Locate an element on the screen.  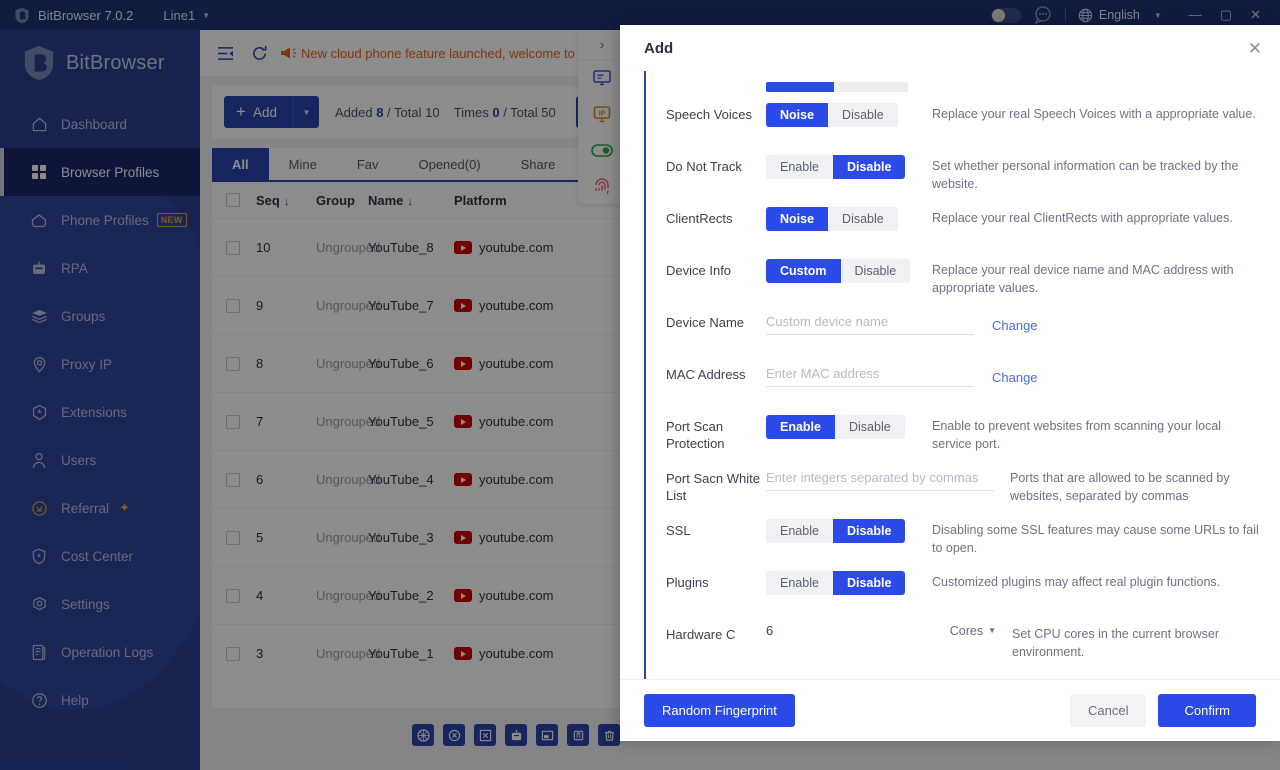
setting-control: Enter MAC address Change is located at coordinates (916, 374).